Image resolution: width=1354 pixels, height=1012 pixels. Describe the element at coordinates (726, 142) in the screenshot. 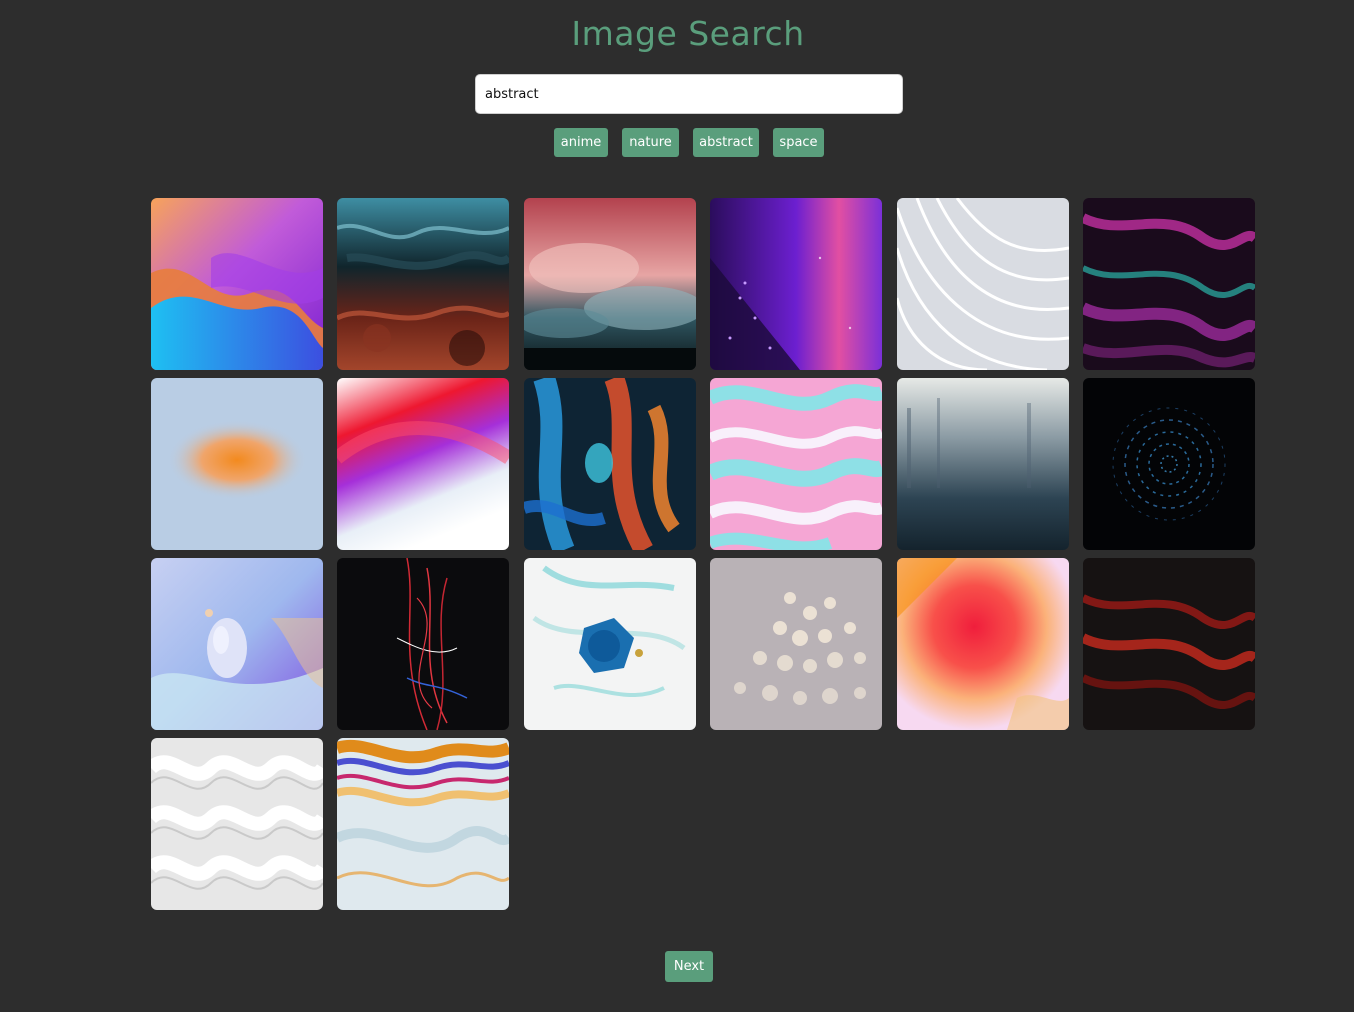

I see `tag-button-abstract: abstract` at that location.